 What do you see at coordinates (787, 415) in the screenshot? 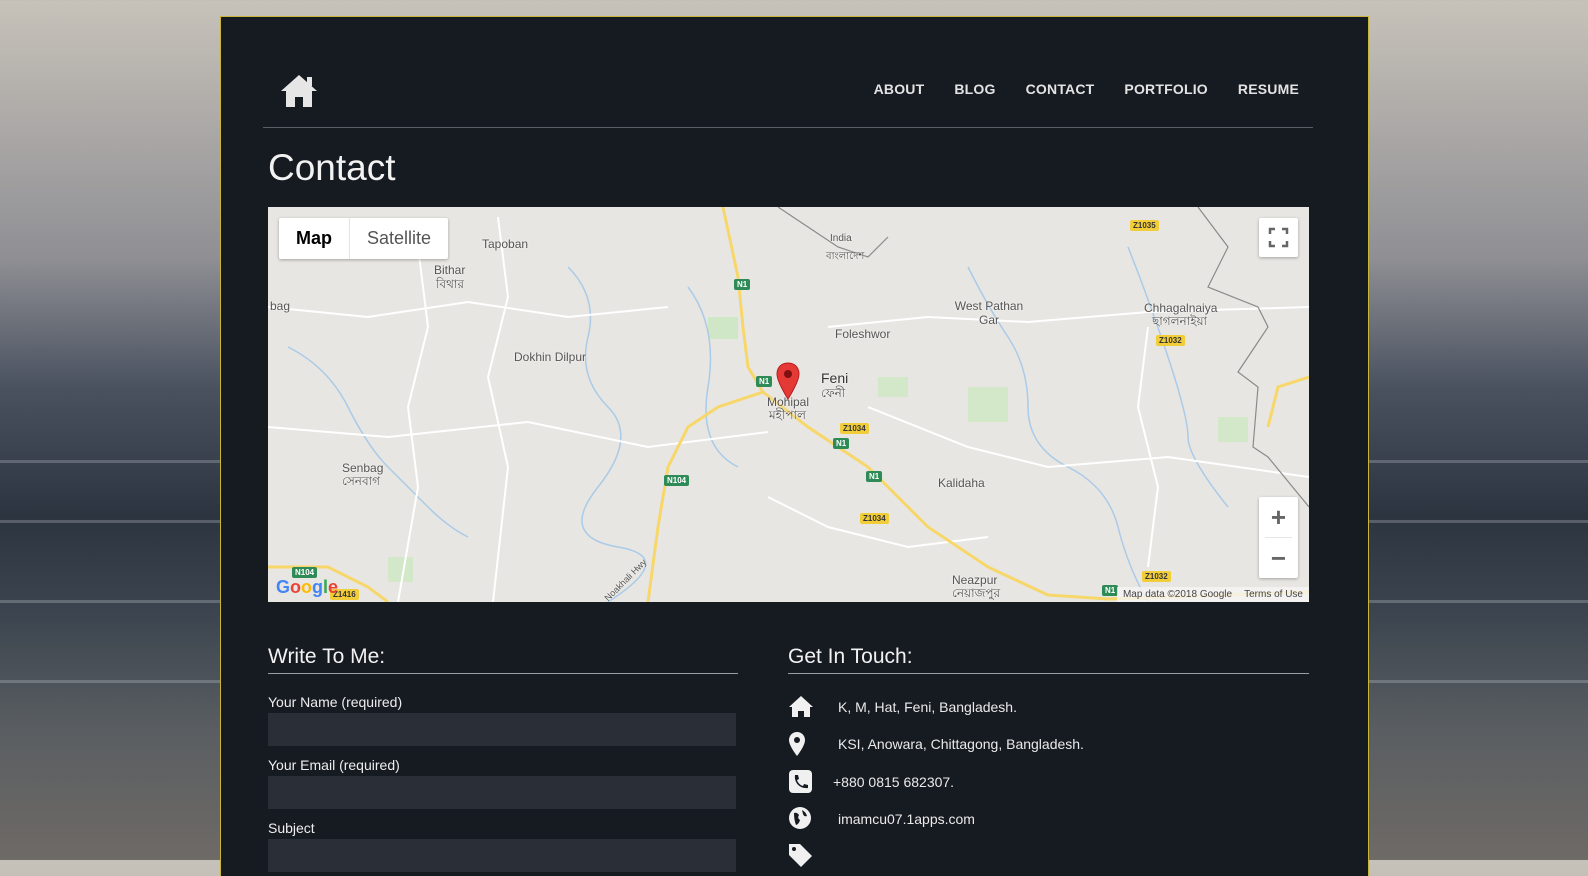
I see `map-label-mohipal-bn: মহীপাল` at bounding box center [787, 415].